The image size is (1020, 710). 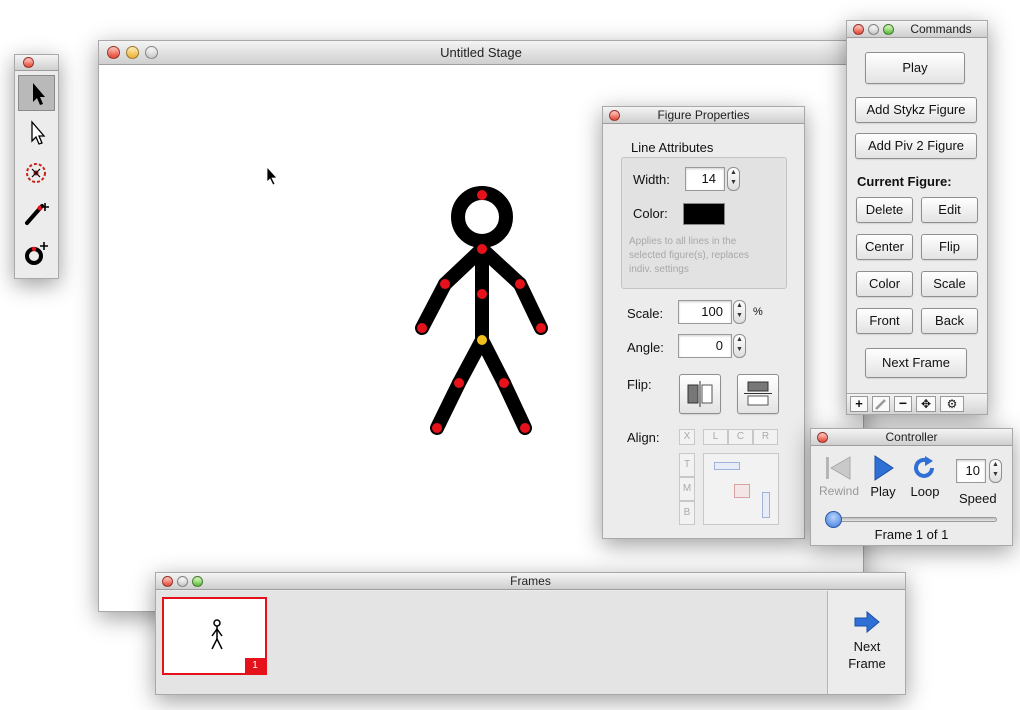 What do you see at coordinates (949, 210) in the screenshot?
I see `edit-button: Edit` at bounding box center [949, 210].